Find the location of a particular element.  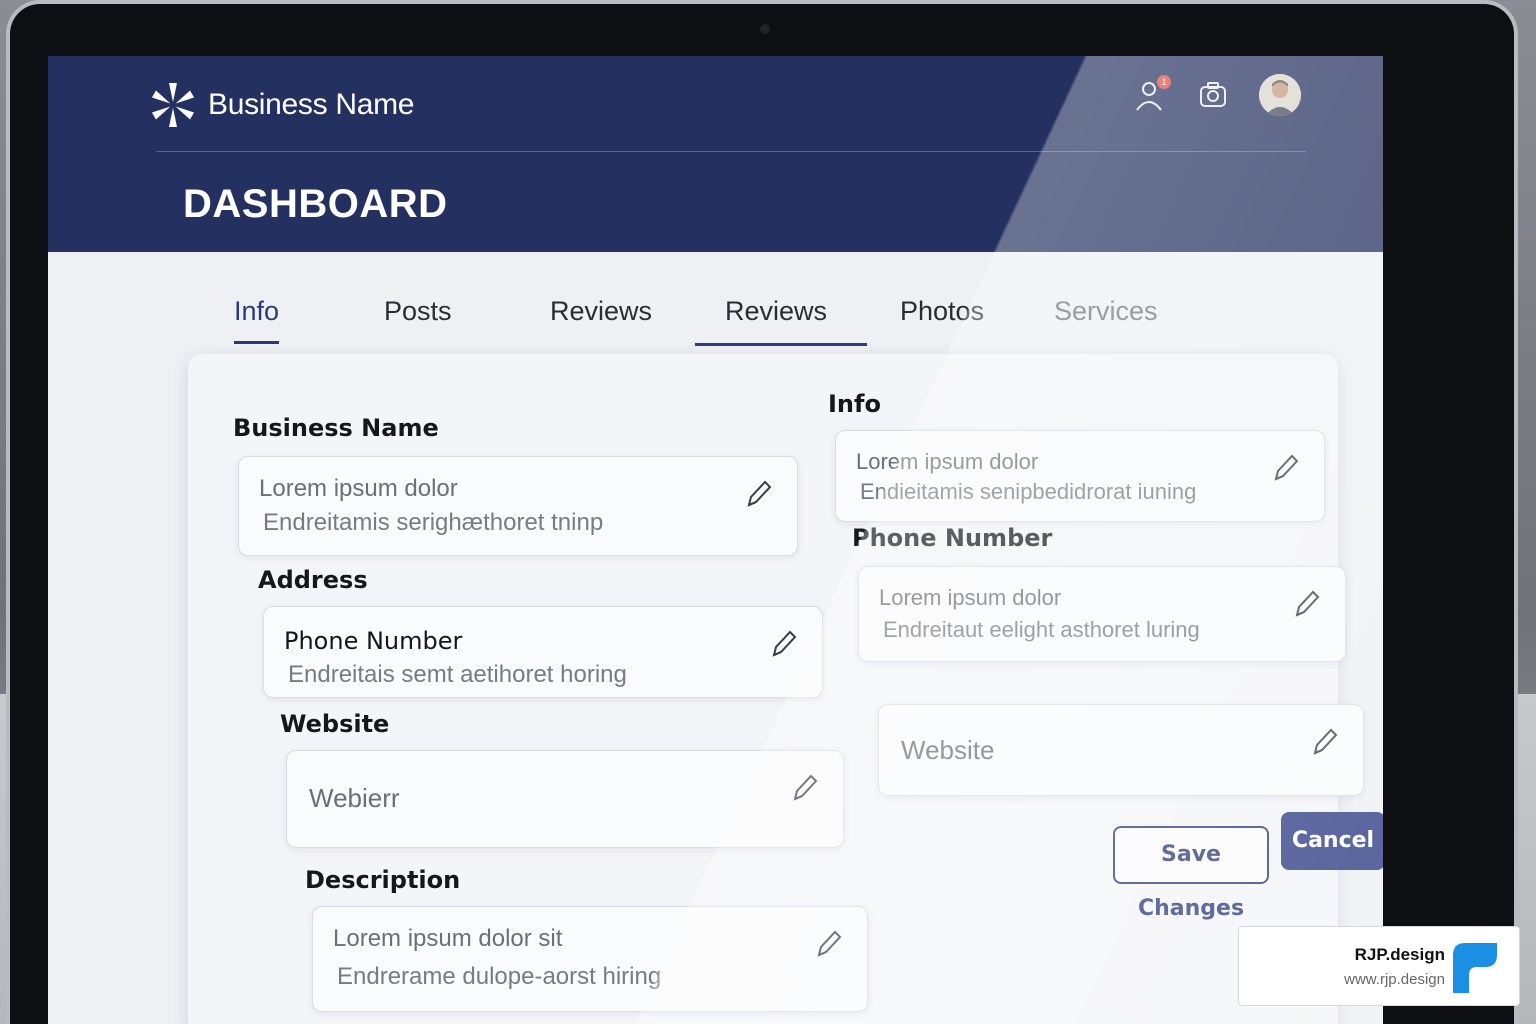

camera-icon is located at coordinates (1213, 94).